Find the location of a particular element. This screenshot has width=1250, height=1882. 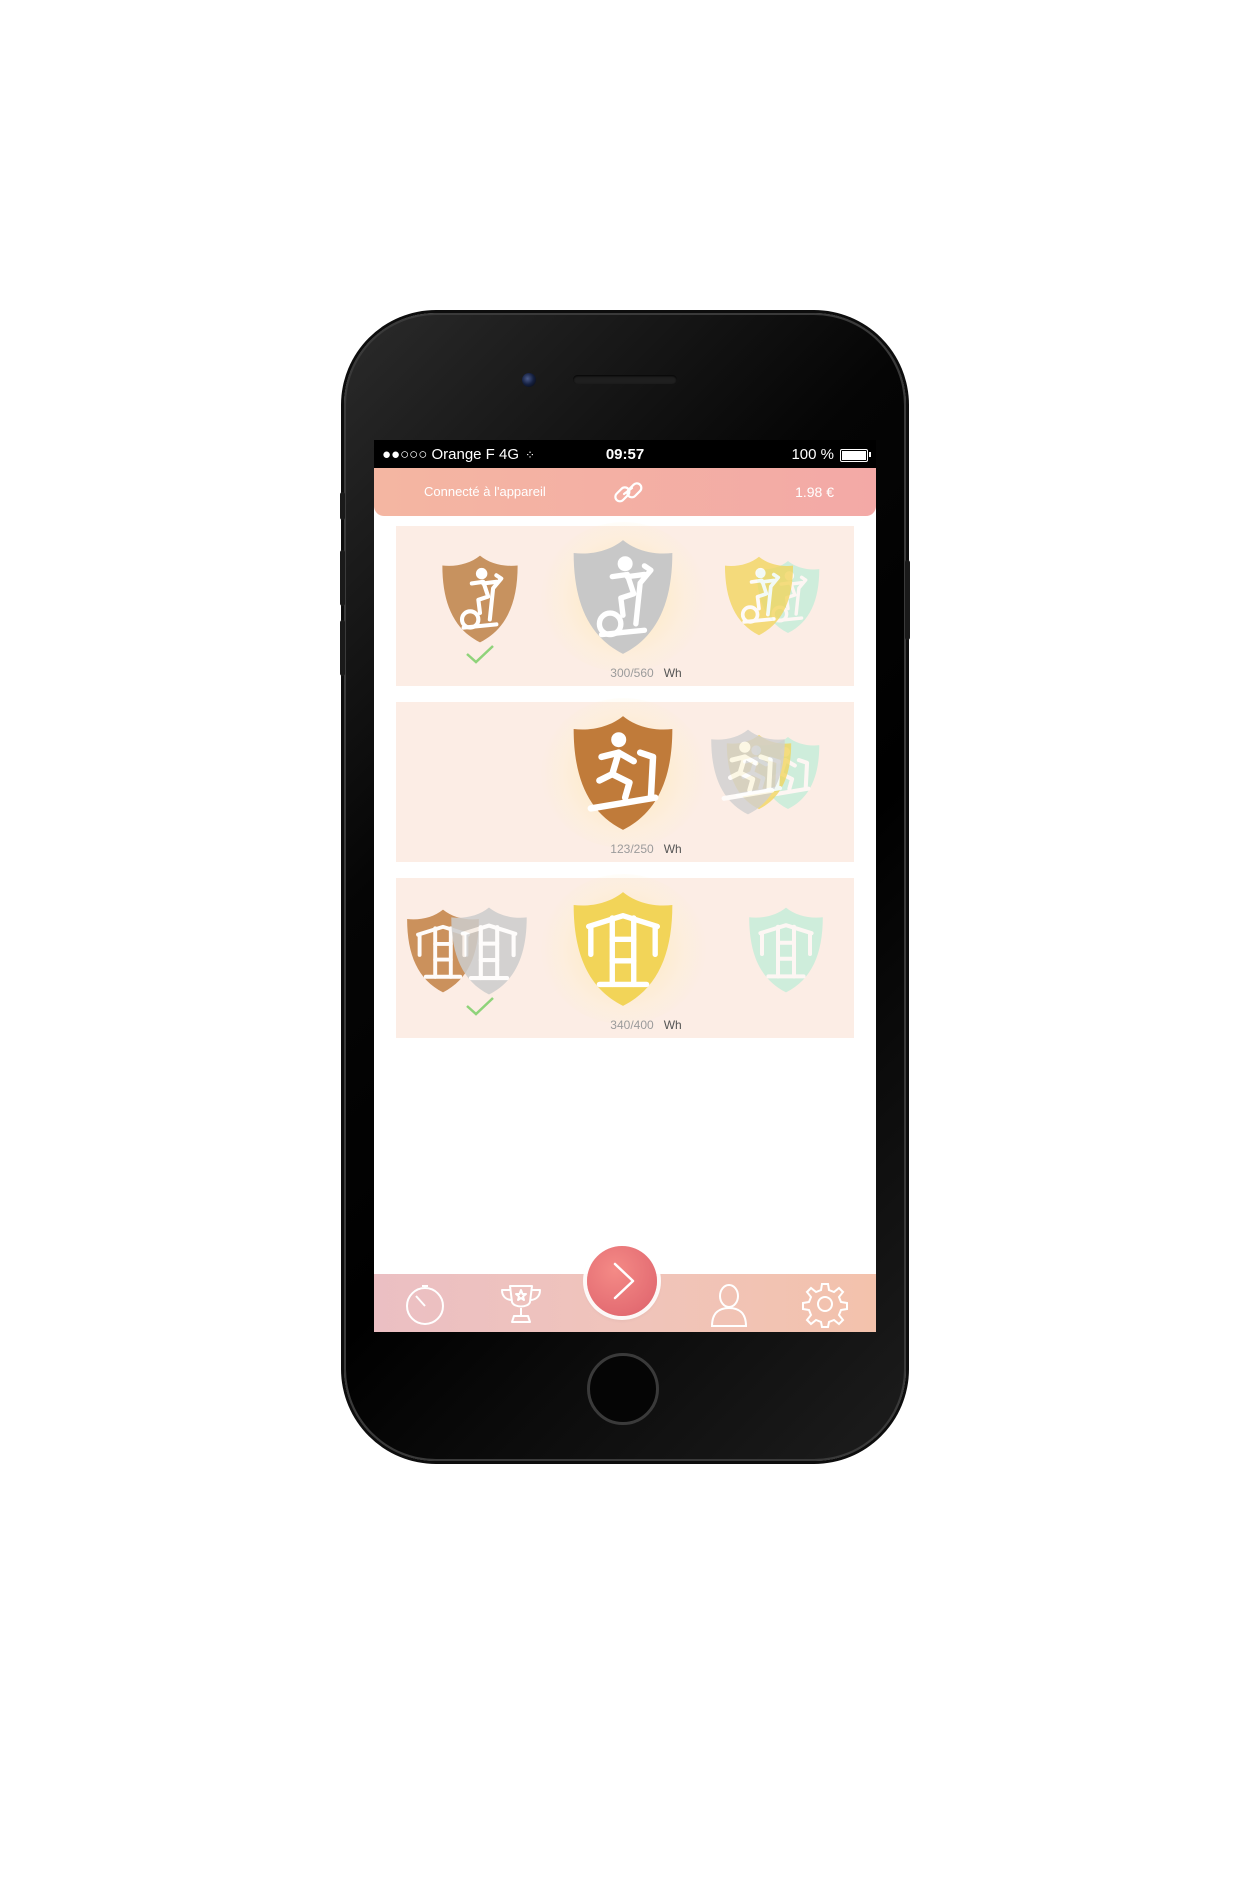

balance-amount: 1.98 € is located at coordinates (814, 492).